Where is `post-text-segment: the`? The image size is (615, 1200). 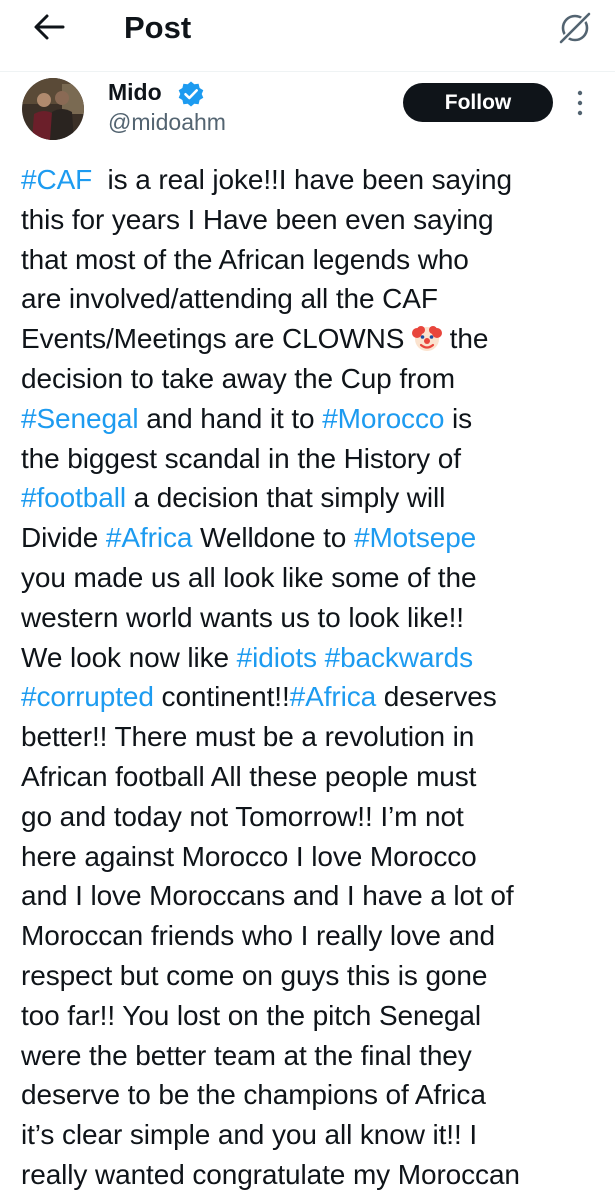
post-text-segment: the is located at coordinates (465, 339).